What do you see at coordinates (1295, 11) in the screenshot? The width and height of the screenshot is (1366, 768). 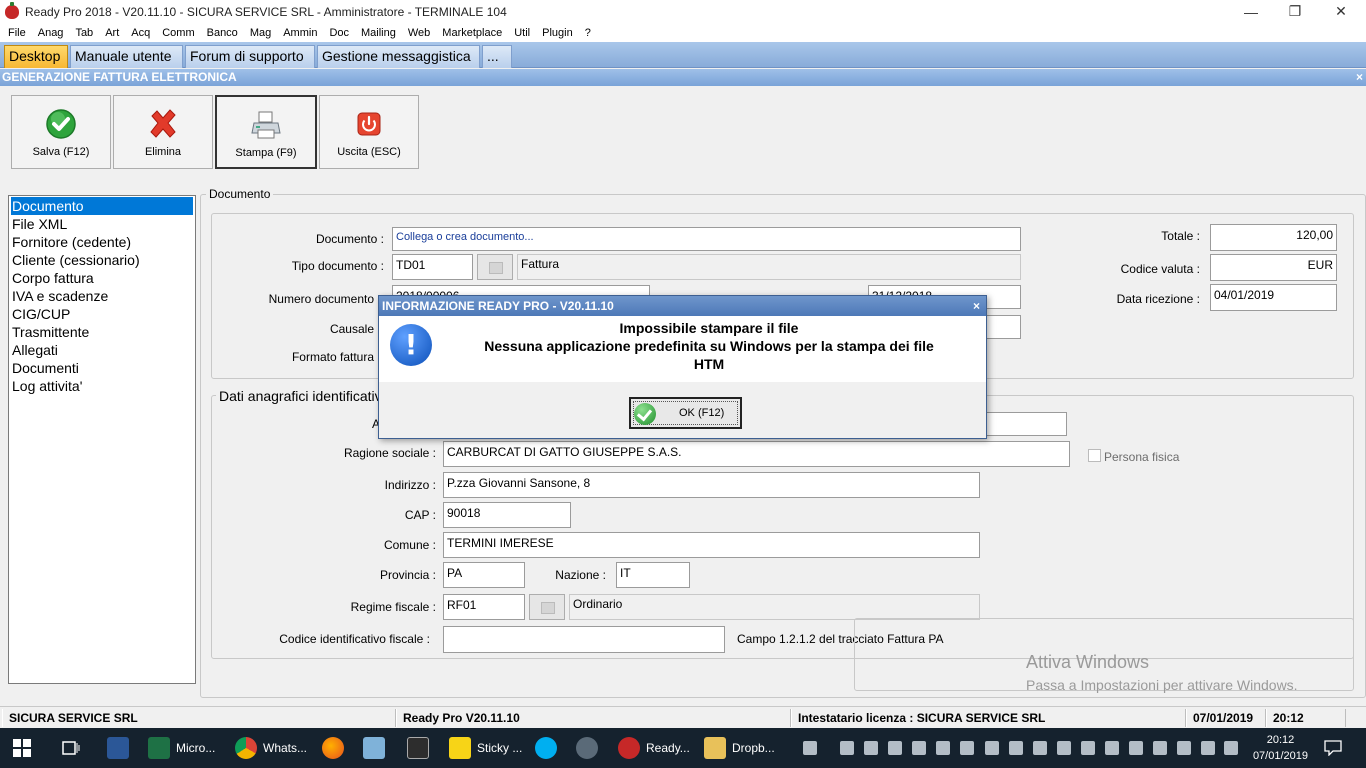 I see `maximize-button: ❐` at bounding box center [1295, 11].